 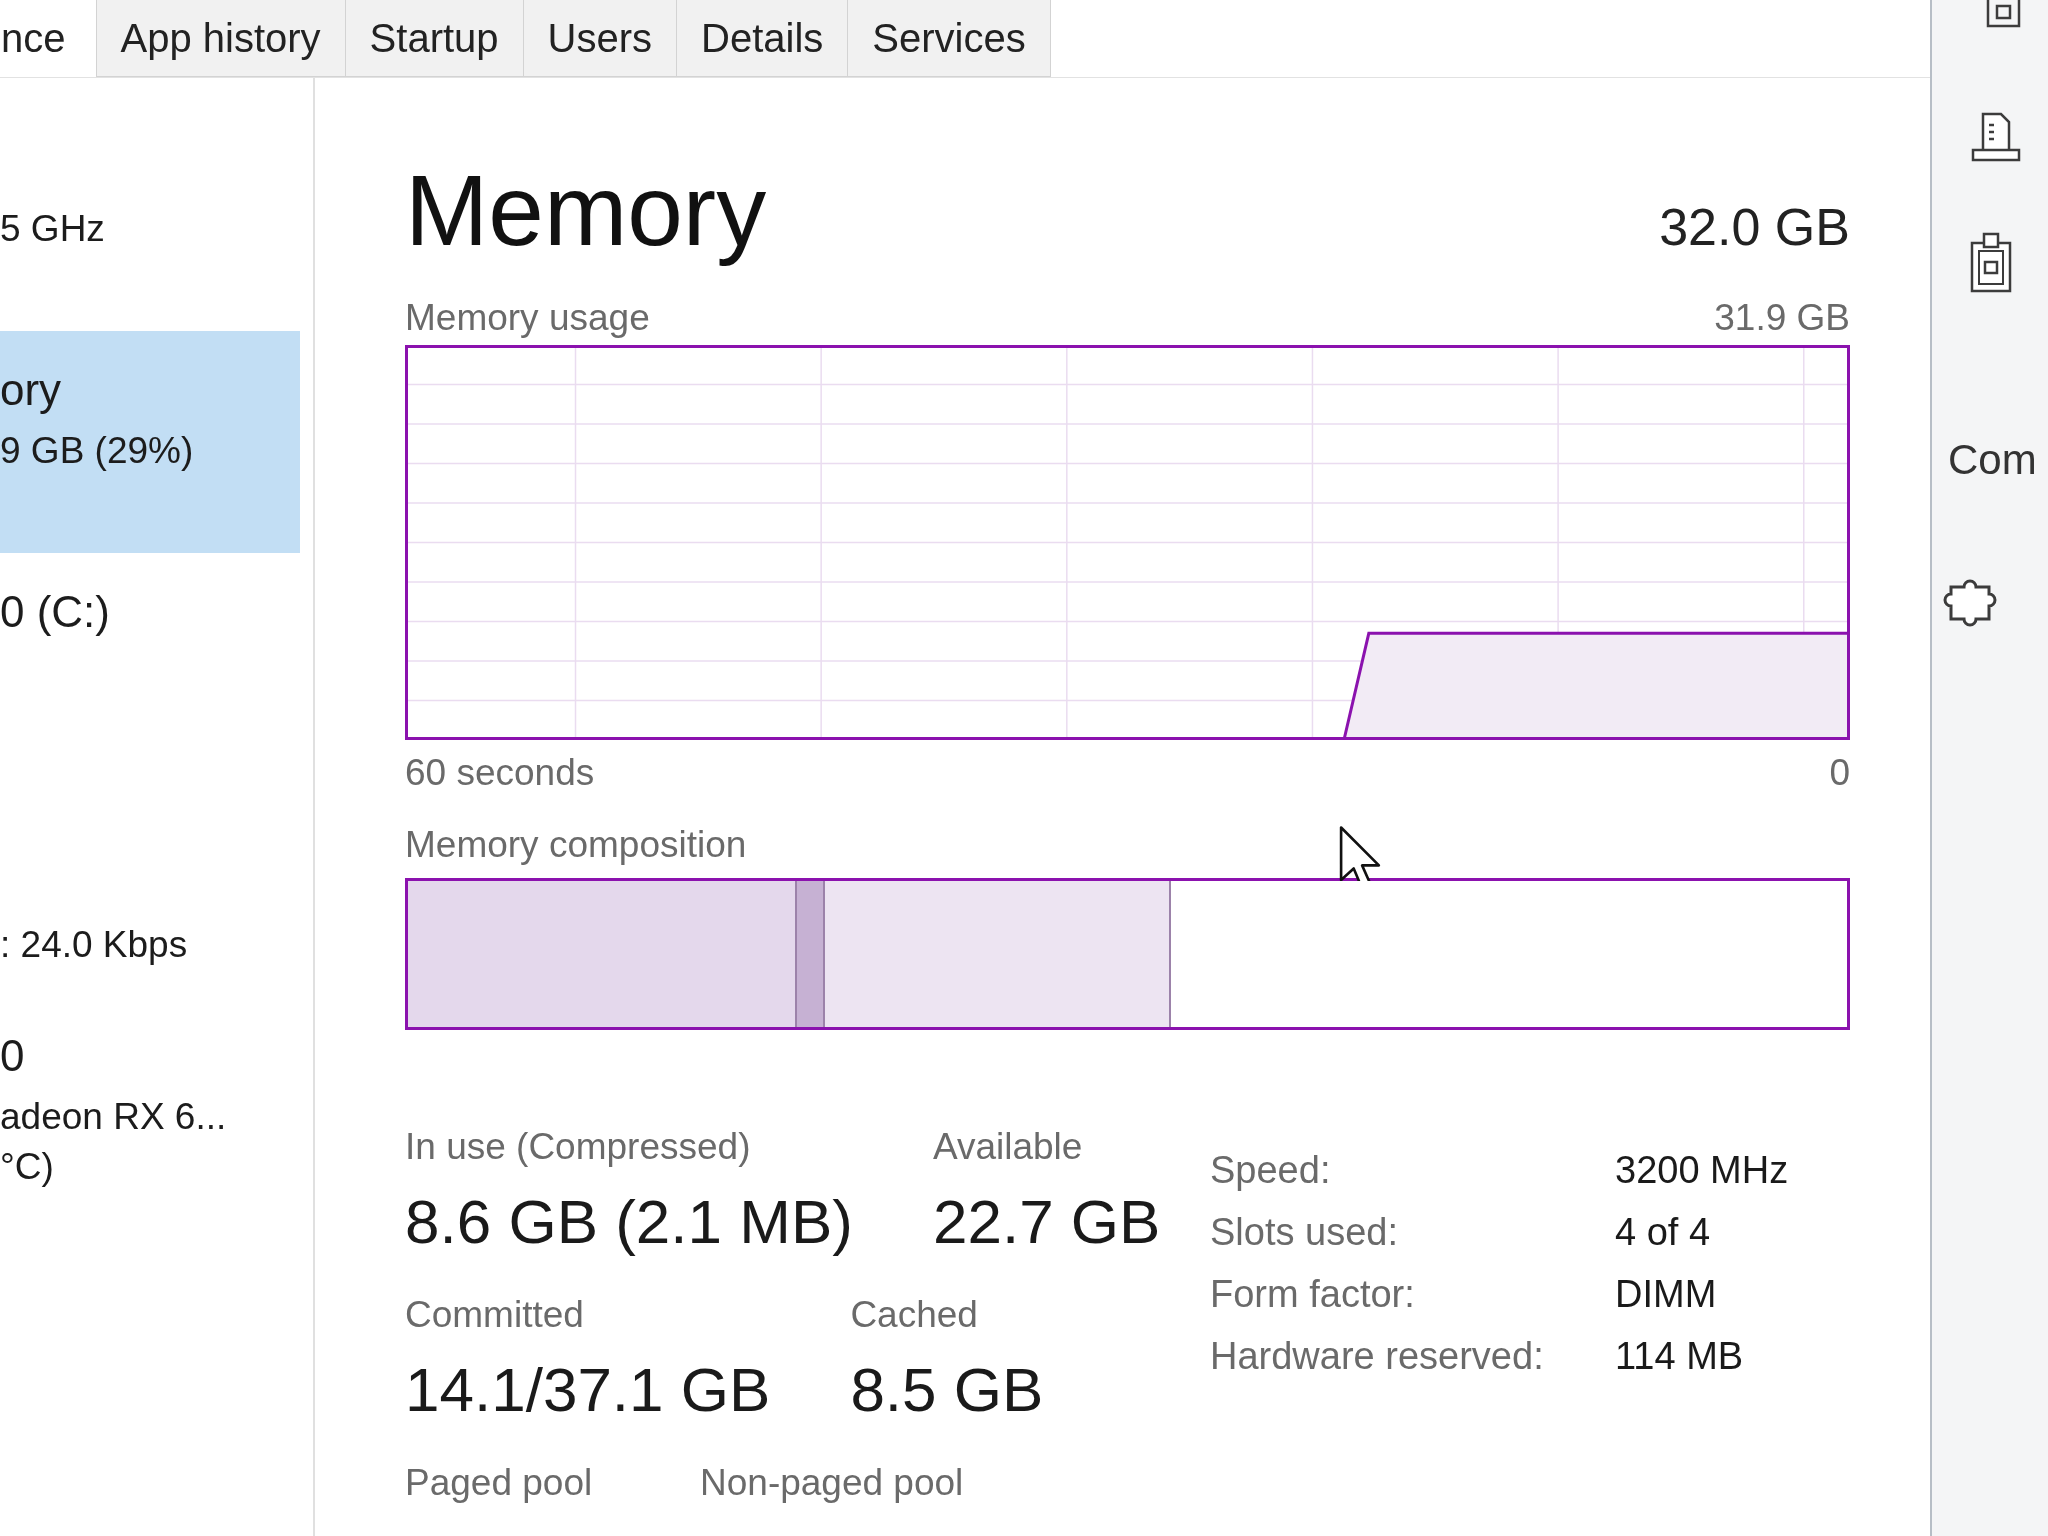 What do you see at coordinates (494, 1315) in the screenshot?
I see `stat-label: Committed` at bounding box center [494, 1315].